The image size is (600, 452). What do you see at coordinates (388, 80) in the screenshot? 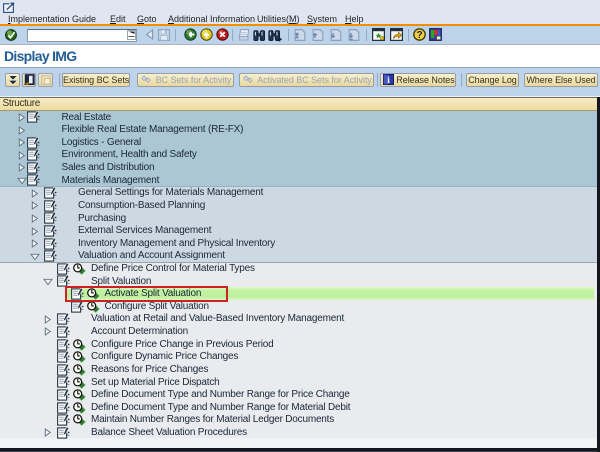
I see `svg-text: i` at bounding box center [388, 80].